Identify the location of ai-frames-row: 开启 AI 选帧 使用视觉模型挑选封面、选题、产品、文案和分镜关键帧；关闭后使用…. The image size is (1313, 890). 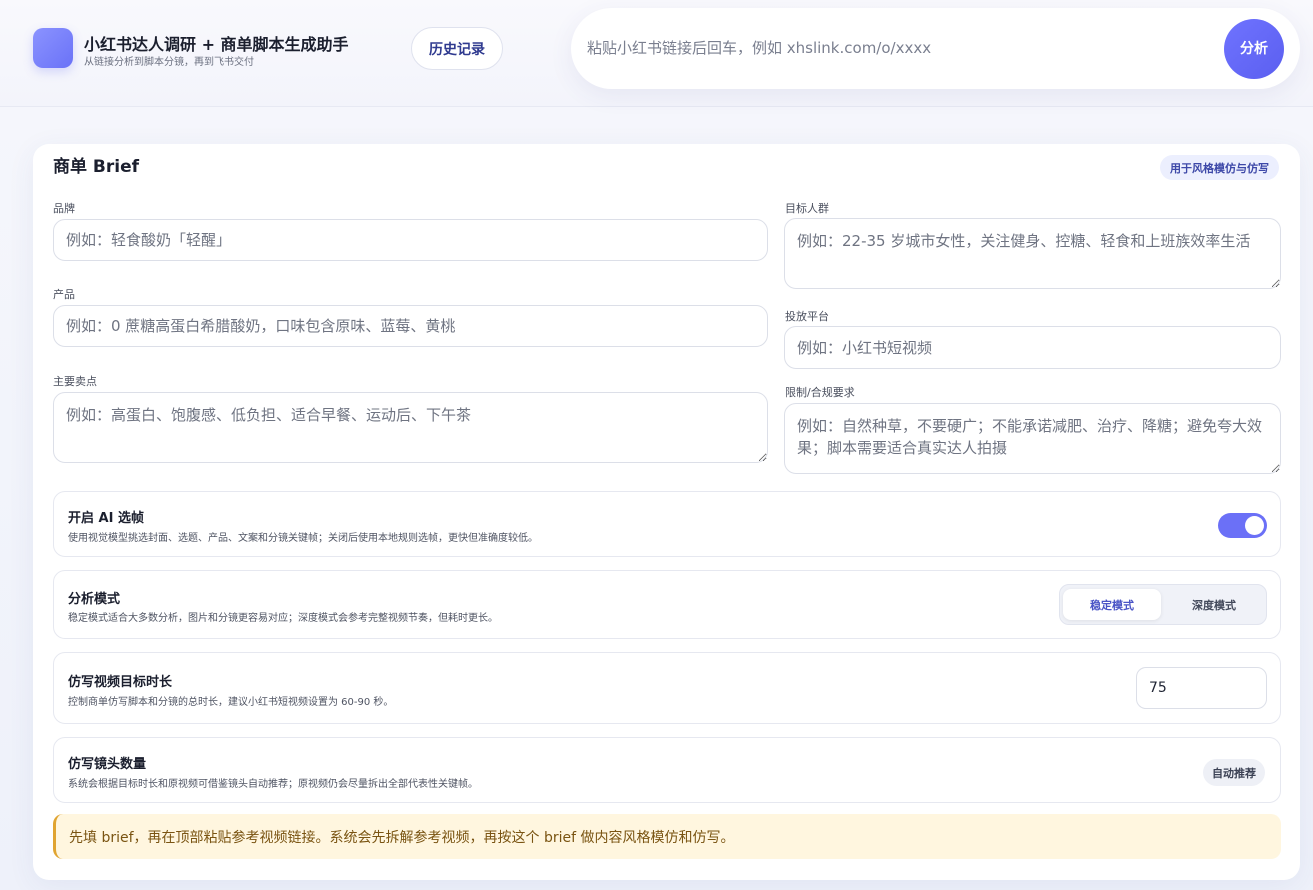
(667, 524).